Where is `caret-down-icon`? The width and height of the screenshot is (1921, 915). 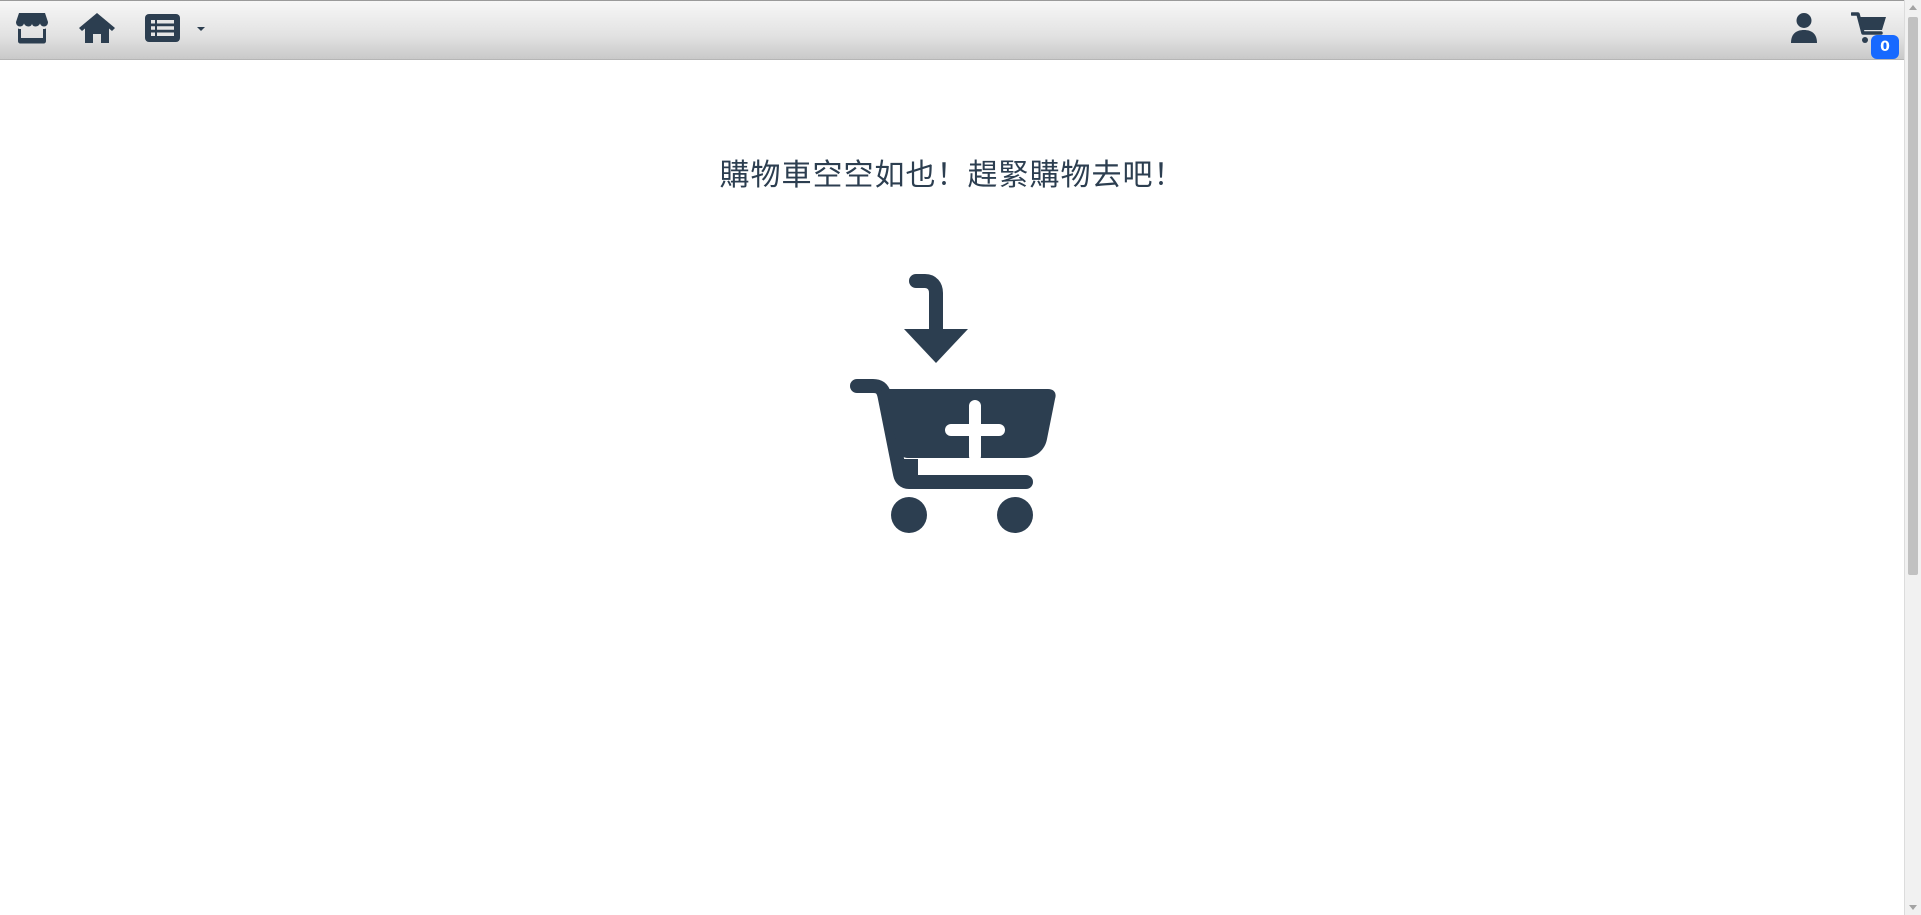
caret-down-icon is located at coordinates (201, 29).